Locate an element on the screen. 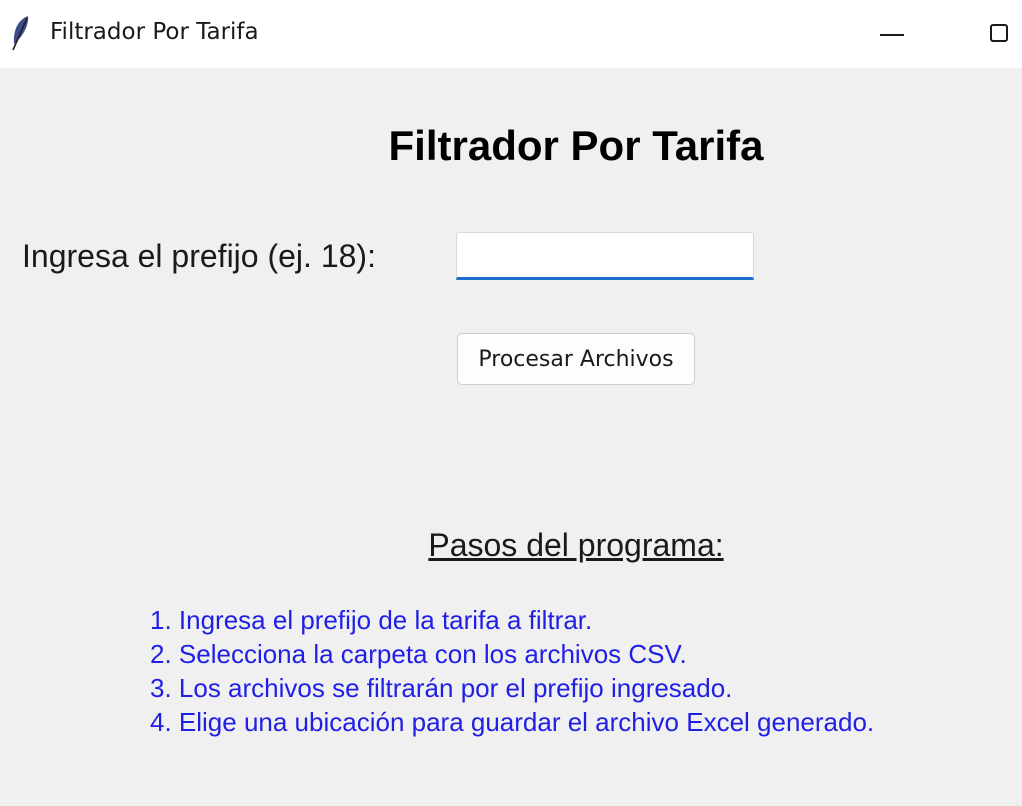 This screenshot has height=806, width=1022. feather-icon is located at coordinates (20, 33).